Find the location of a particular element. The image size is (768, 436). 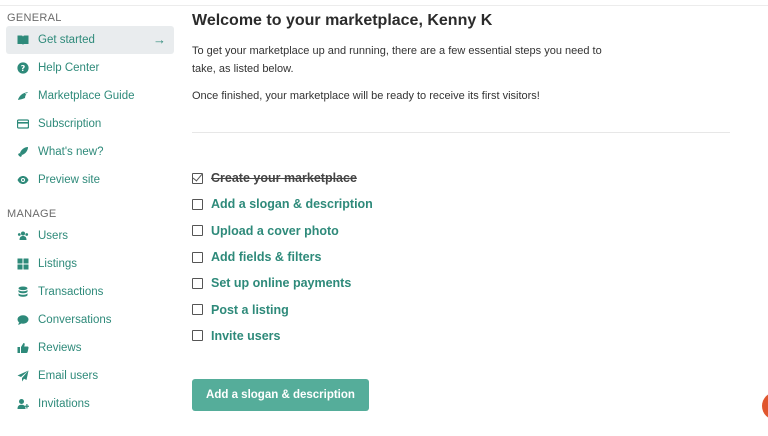

sidebar-item-label: Listings is located at coordinates (57, 264).